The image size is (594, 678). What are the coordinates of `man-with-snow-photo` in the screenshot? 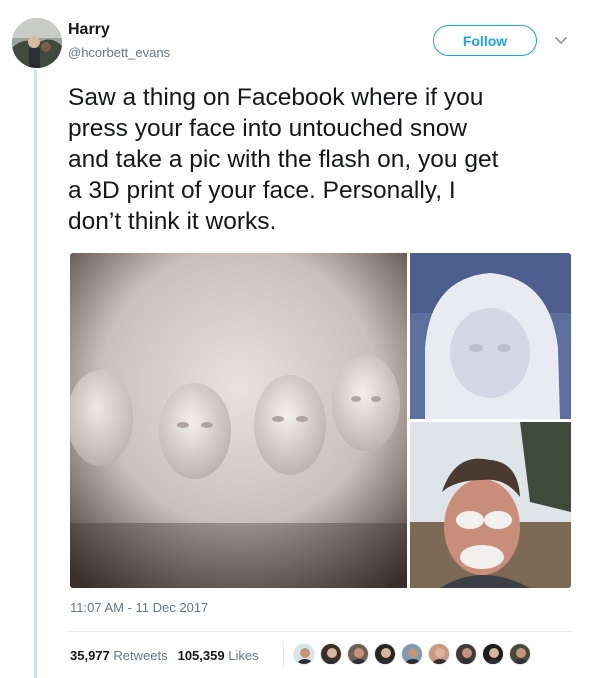 It's located at (490, 505).